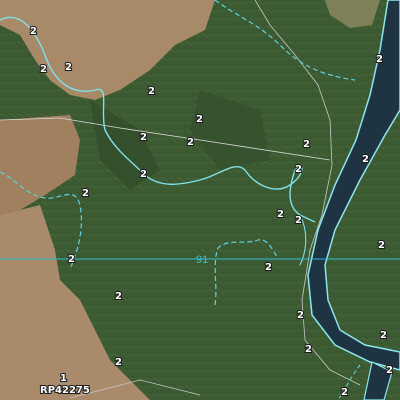 The height and width of the screenshot is (400, 400). Describe the element at coordinates (65, 390) in the screenshot. I see `plan-label: RP42275` at that location.